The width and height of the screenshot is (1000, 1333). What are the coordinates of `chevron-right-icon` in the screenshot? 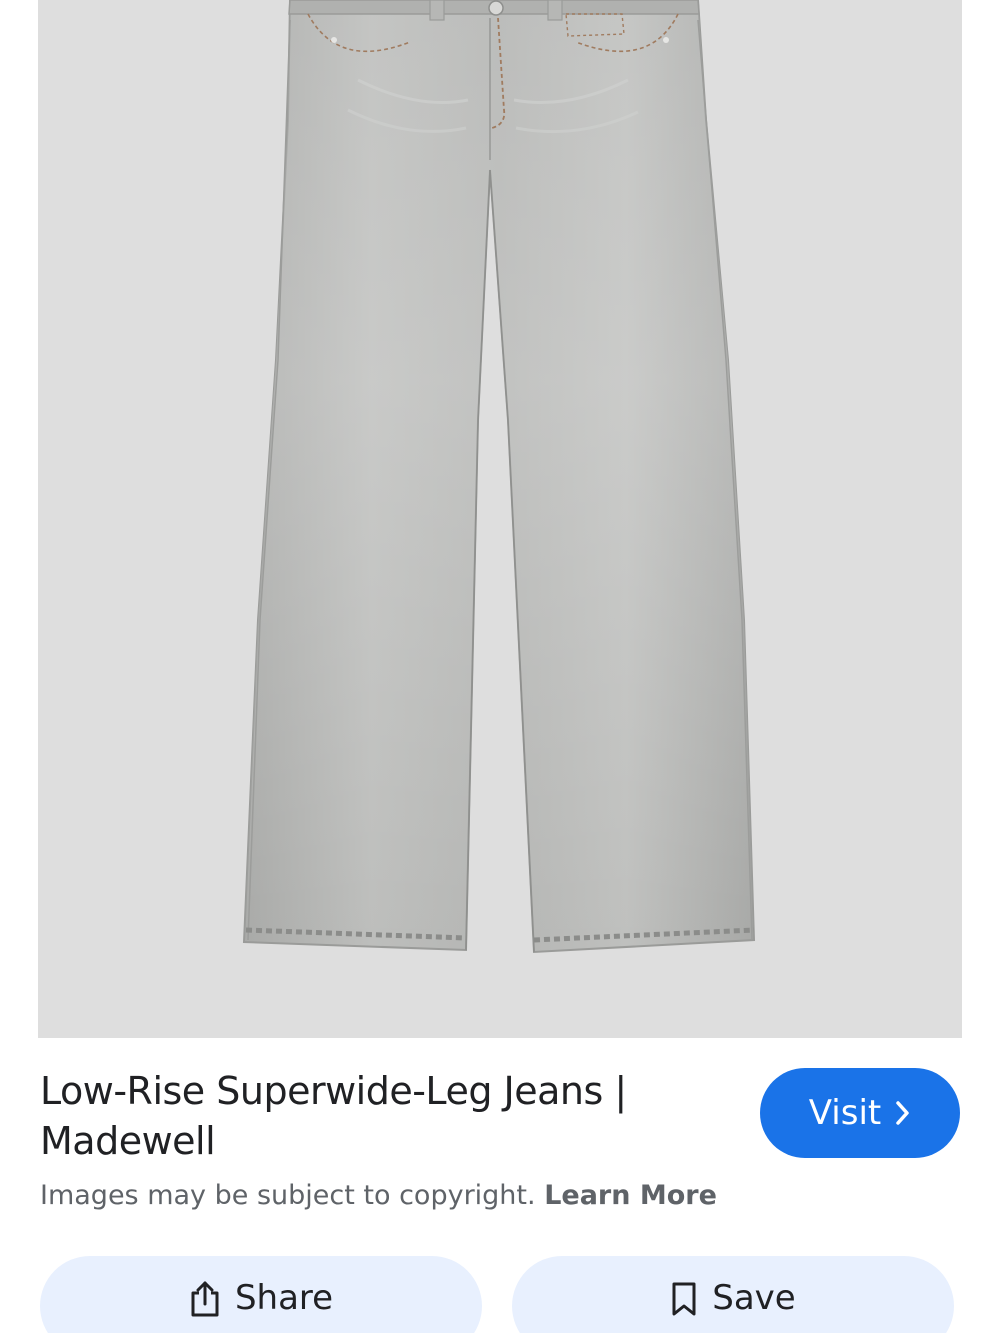 It's located at (903, 1113).